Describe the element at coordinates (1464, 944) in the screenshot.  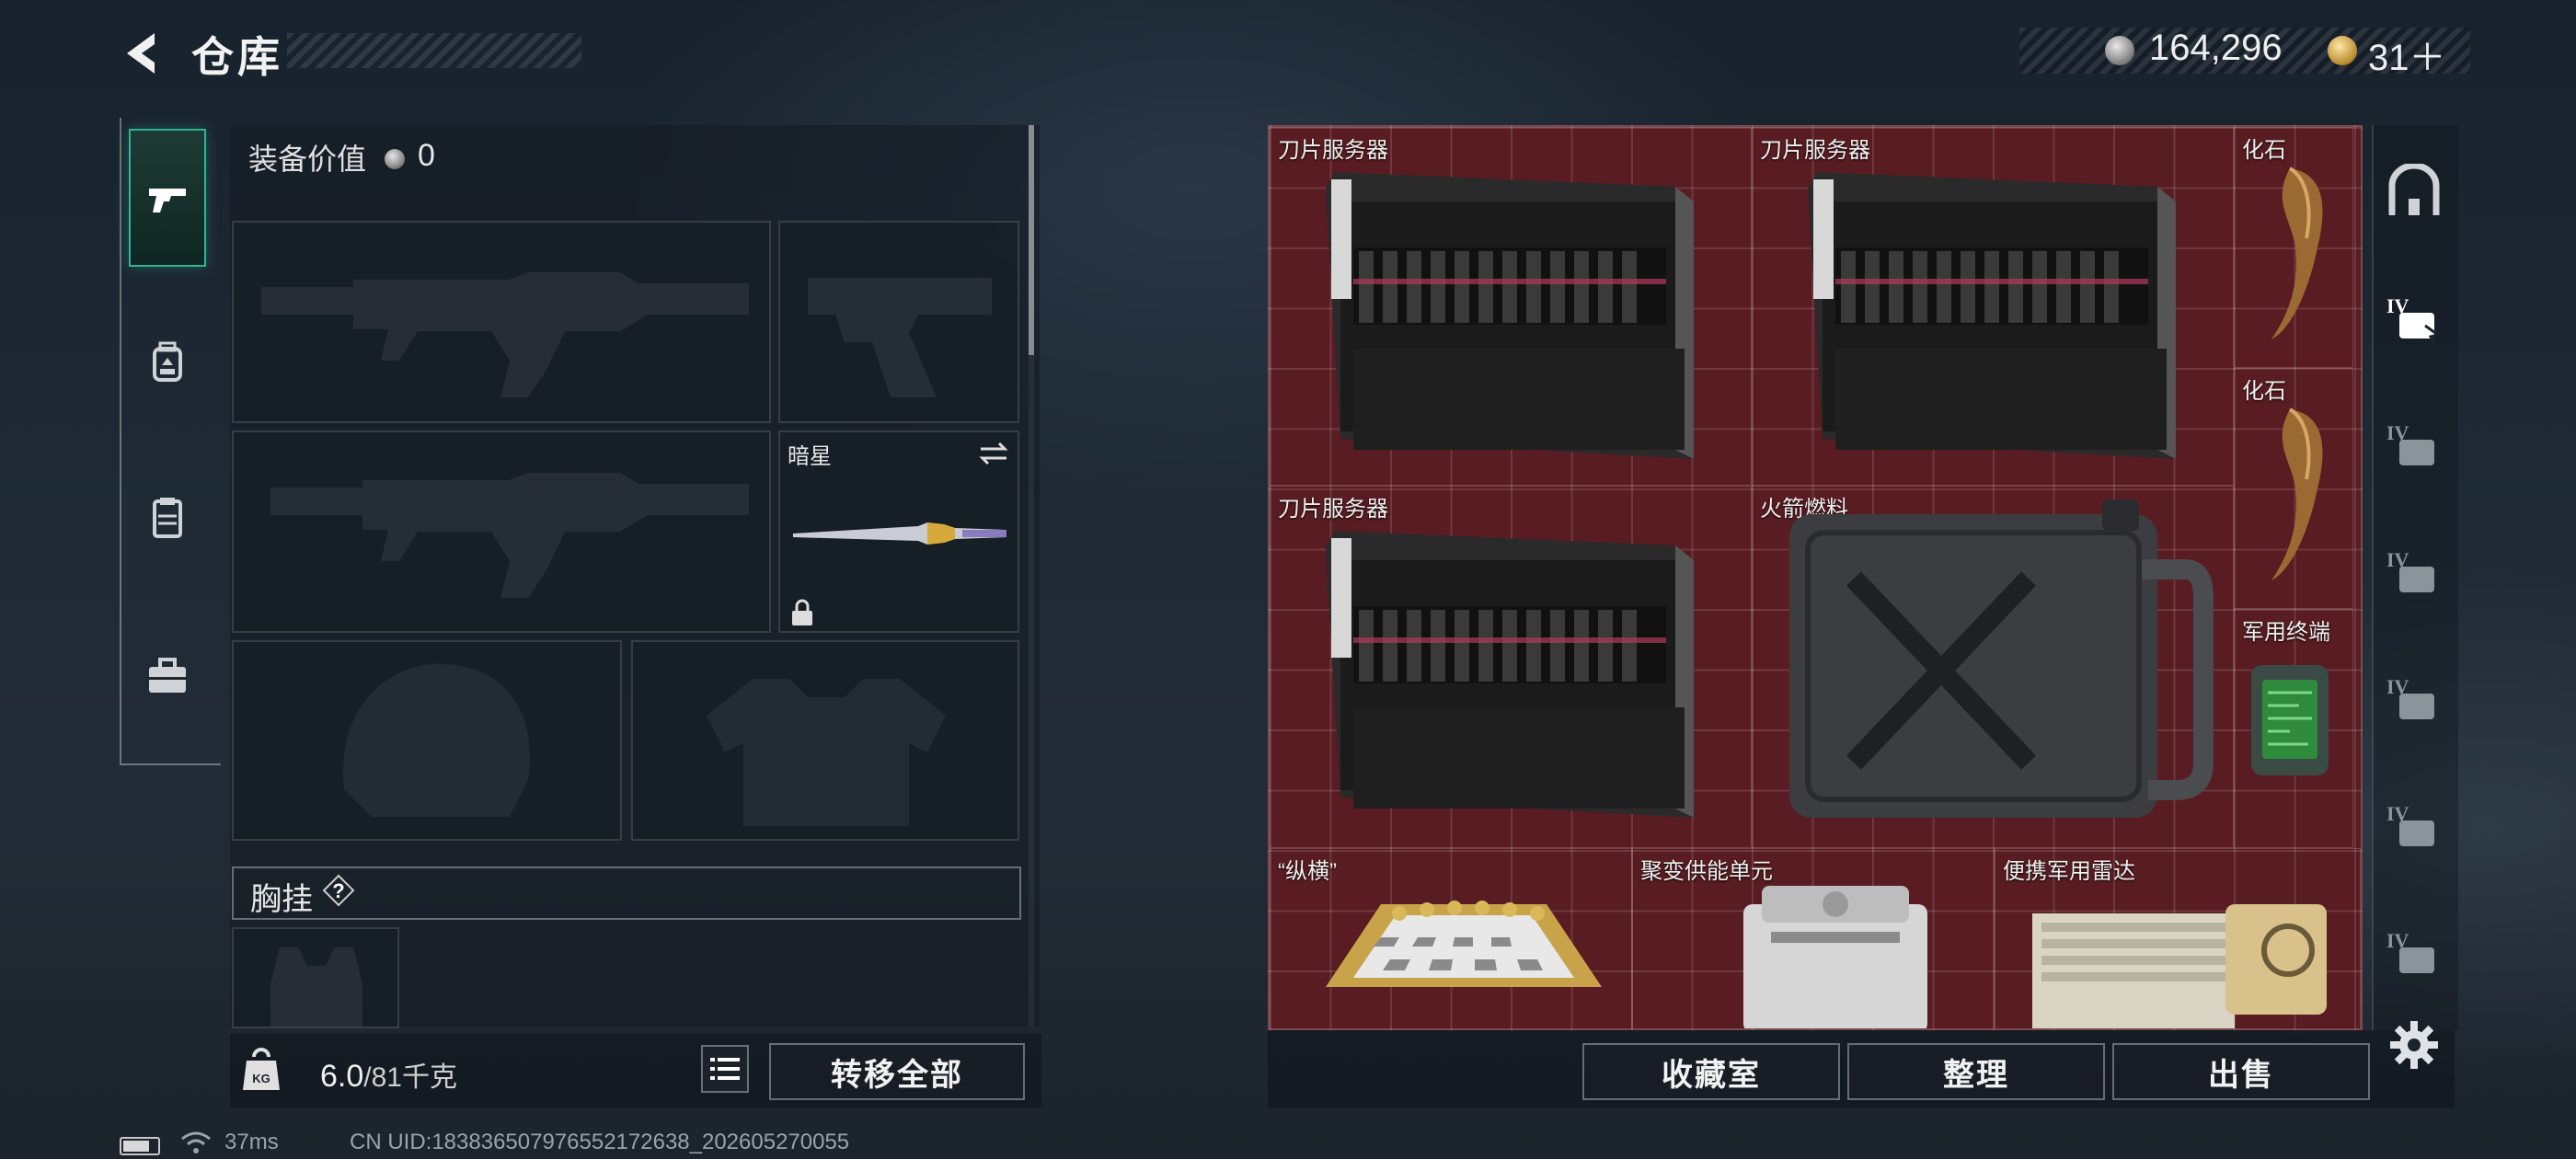
I see `chess-board-icon` at that location.